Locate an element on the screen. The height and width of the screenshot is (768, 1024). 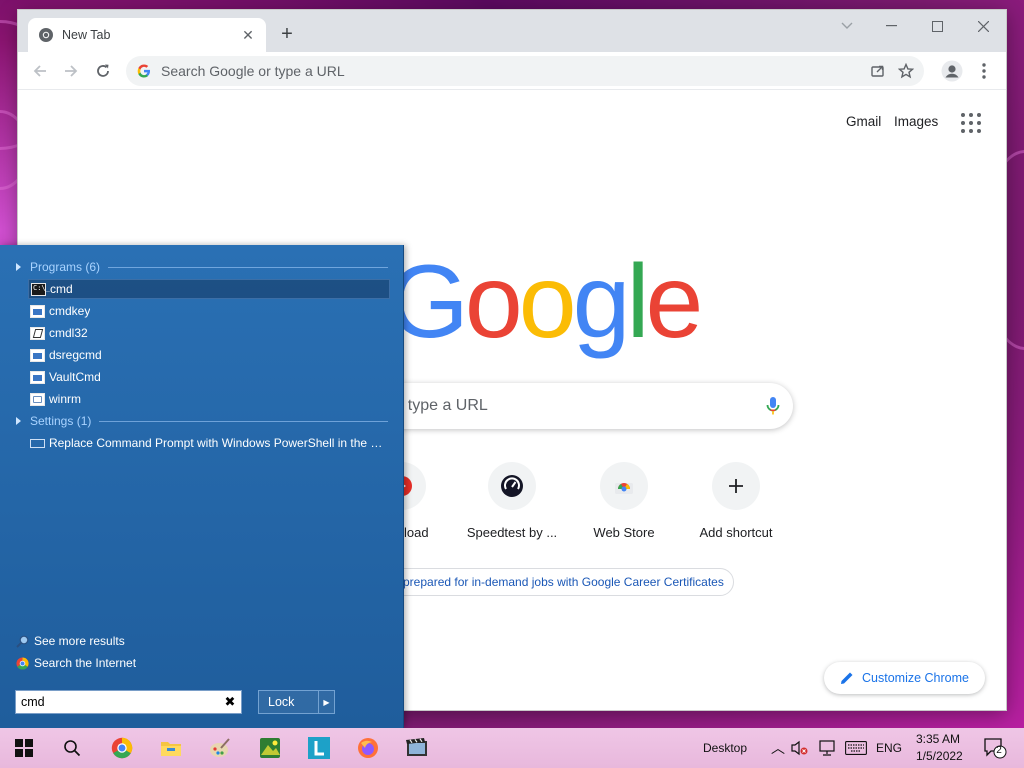
bookmark-star-icon is located at coordinates (906, 71).